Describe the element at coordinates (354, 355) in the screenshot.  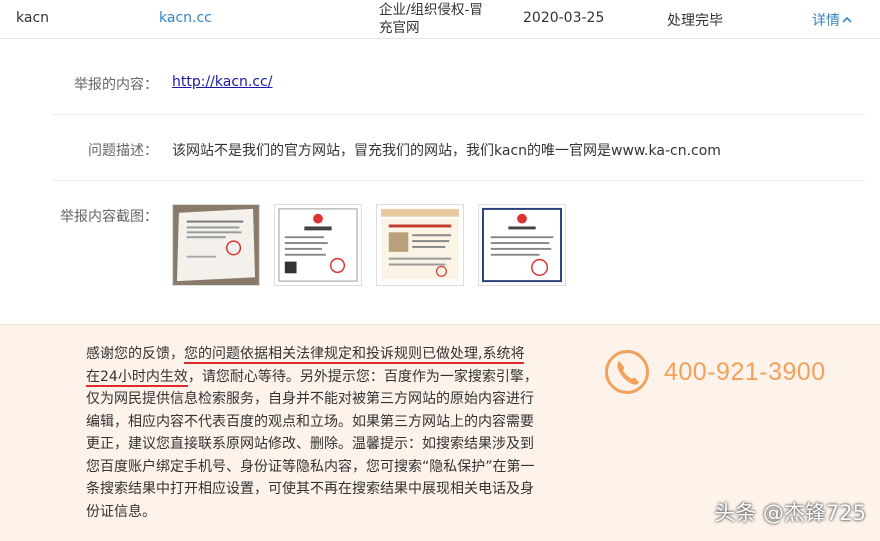
I see `notice-highlight-1: 您的问题依据相关法律规定和投诉规则已做处理,系统将` at that location.